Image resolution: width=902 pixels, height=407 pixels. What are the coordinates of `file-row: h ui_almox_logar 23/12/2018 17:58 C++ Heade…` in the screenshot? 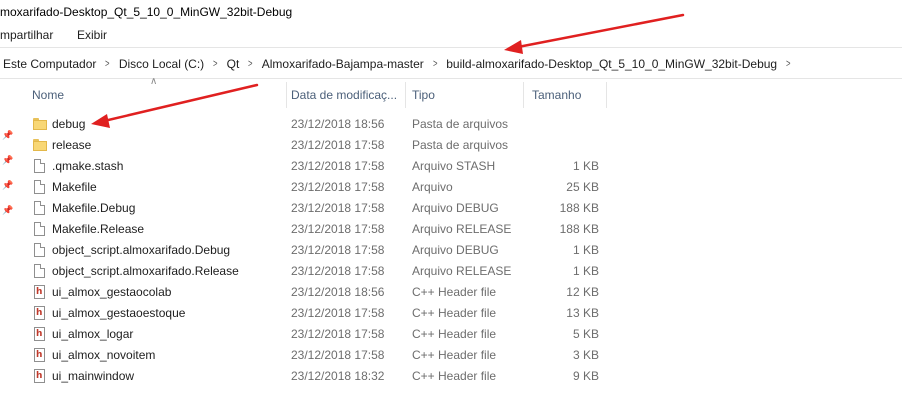 It's located at (451, 334).